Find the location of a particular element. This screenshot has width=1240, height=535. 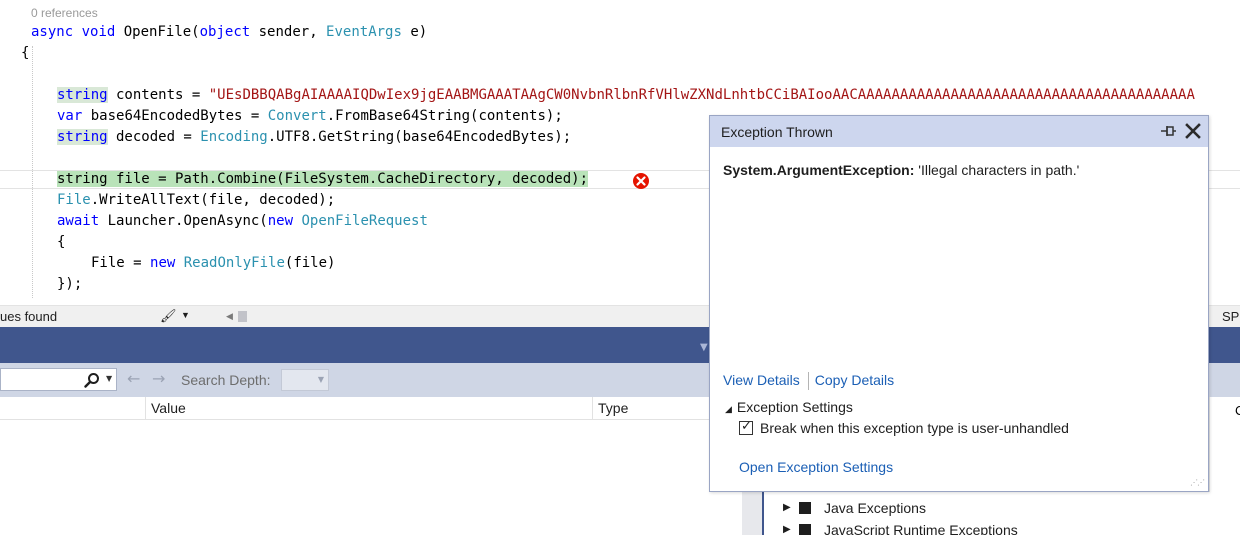

search-input: ▼ is located at coordinates (58, 379).